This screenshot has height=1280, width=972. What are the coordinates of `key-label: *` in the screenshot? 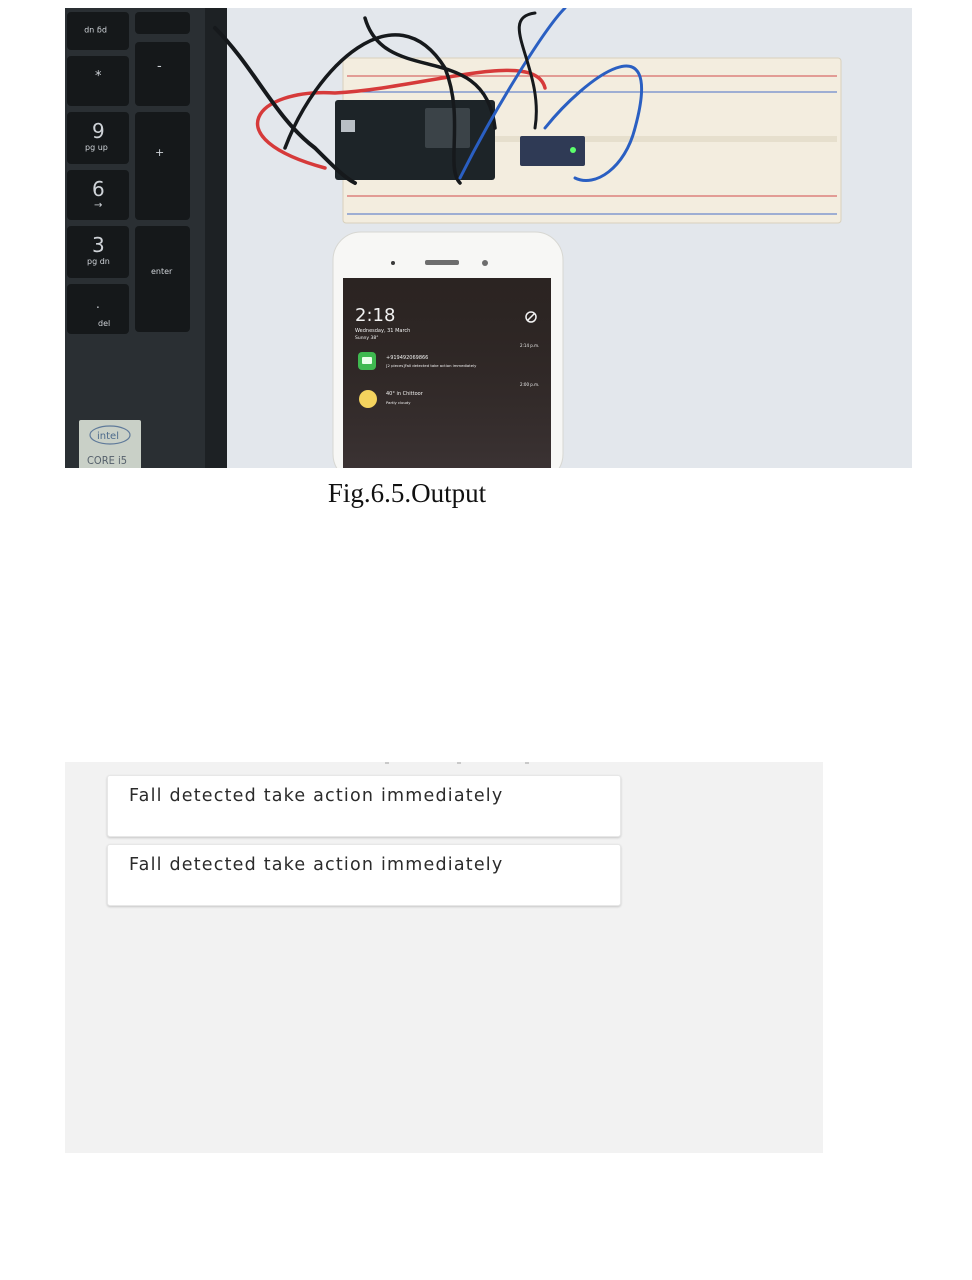 It's located at (98, 76).